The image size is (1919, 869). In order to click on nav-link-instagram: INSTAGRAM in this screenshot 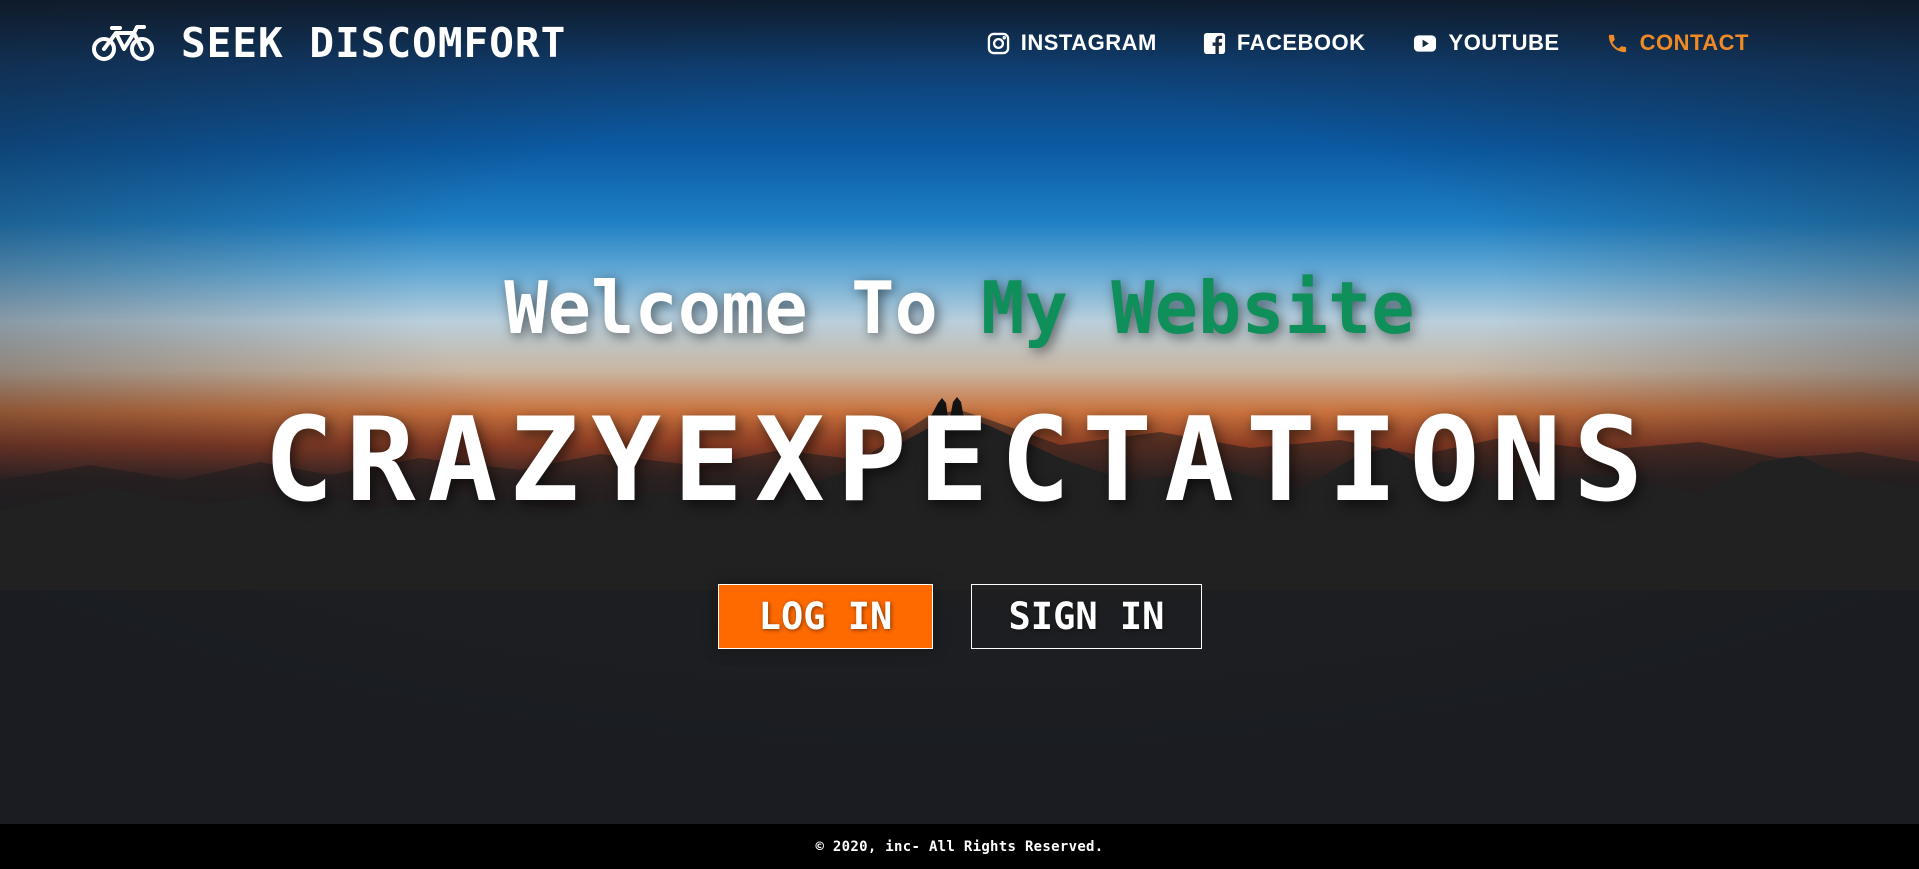, I will do `click(1072, 43)`.